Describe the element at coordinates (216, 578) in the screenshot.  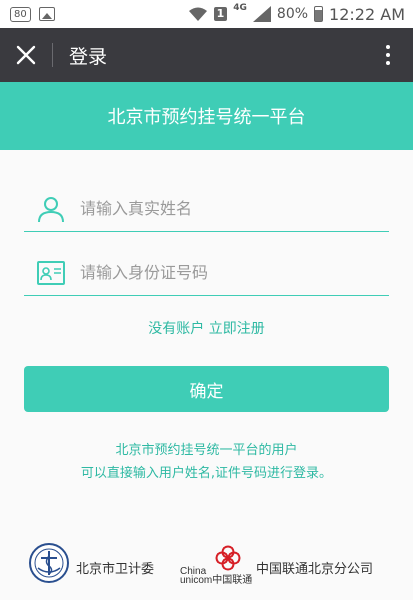
I see `svg-text: unicom中国联通` at that location.